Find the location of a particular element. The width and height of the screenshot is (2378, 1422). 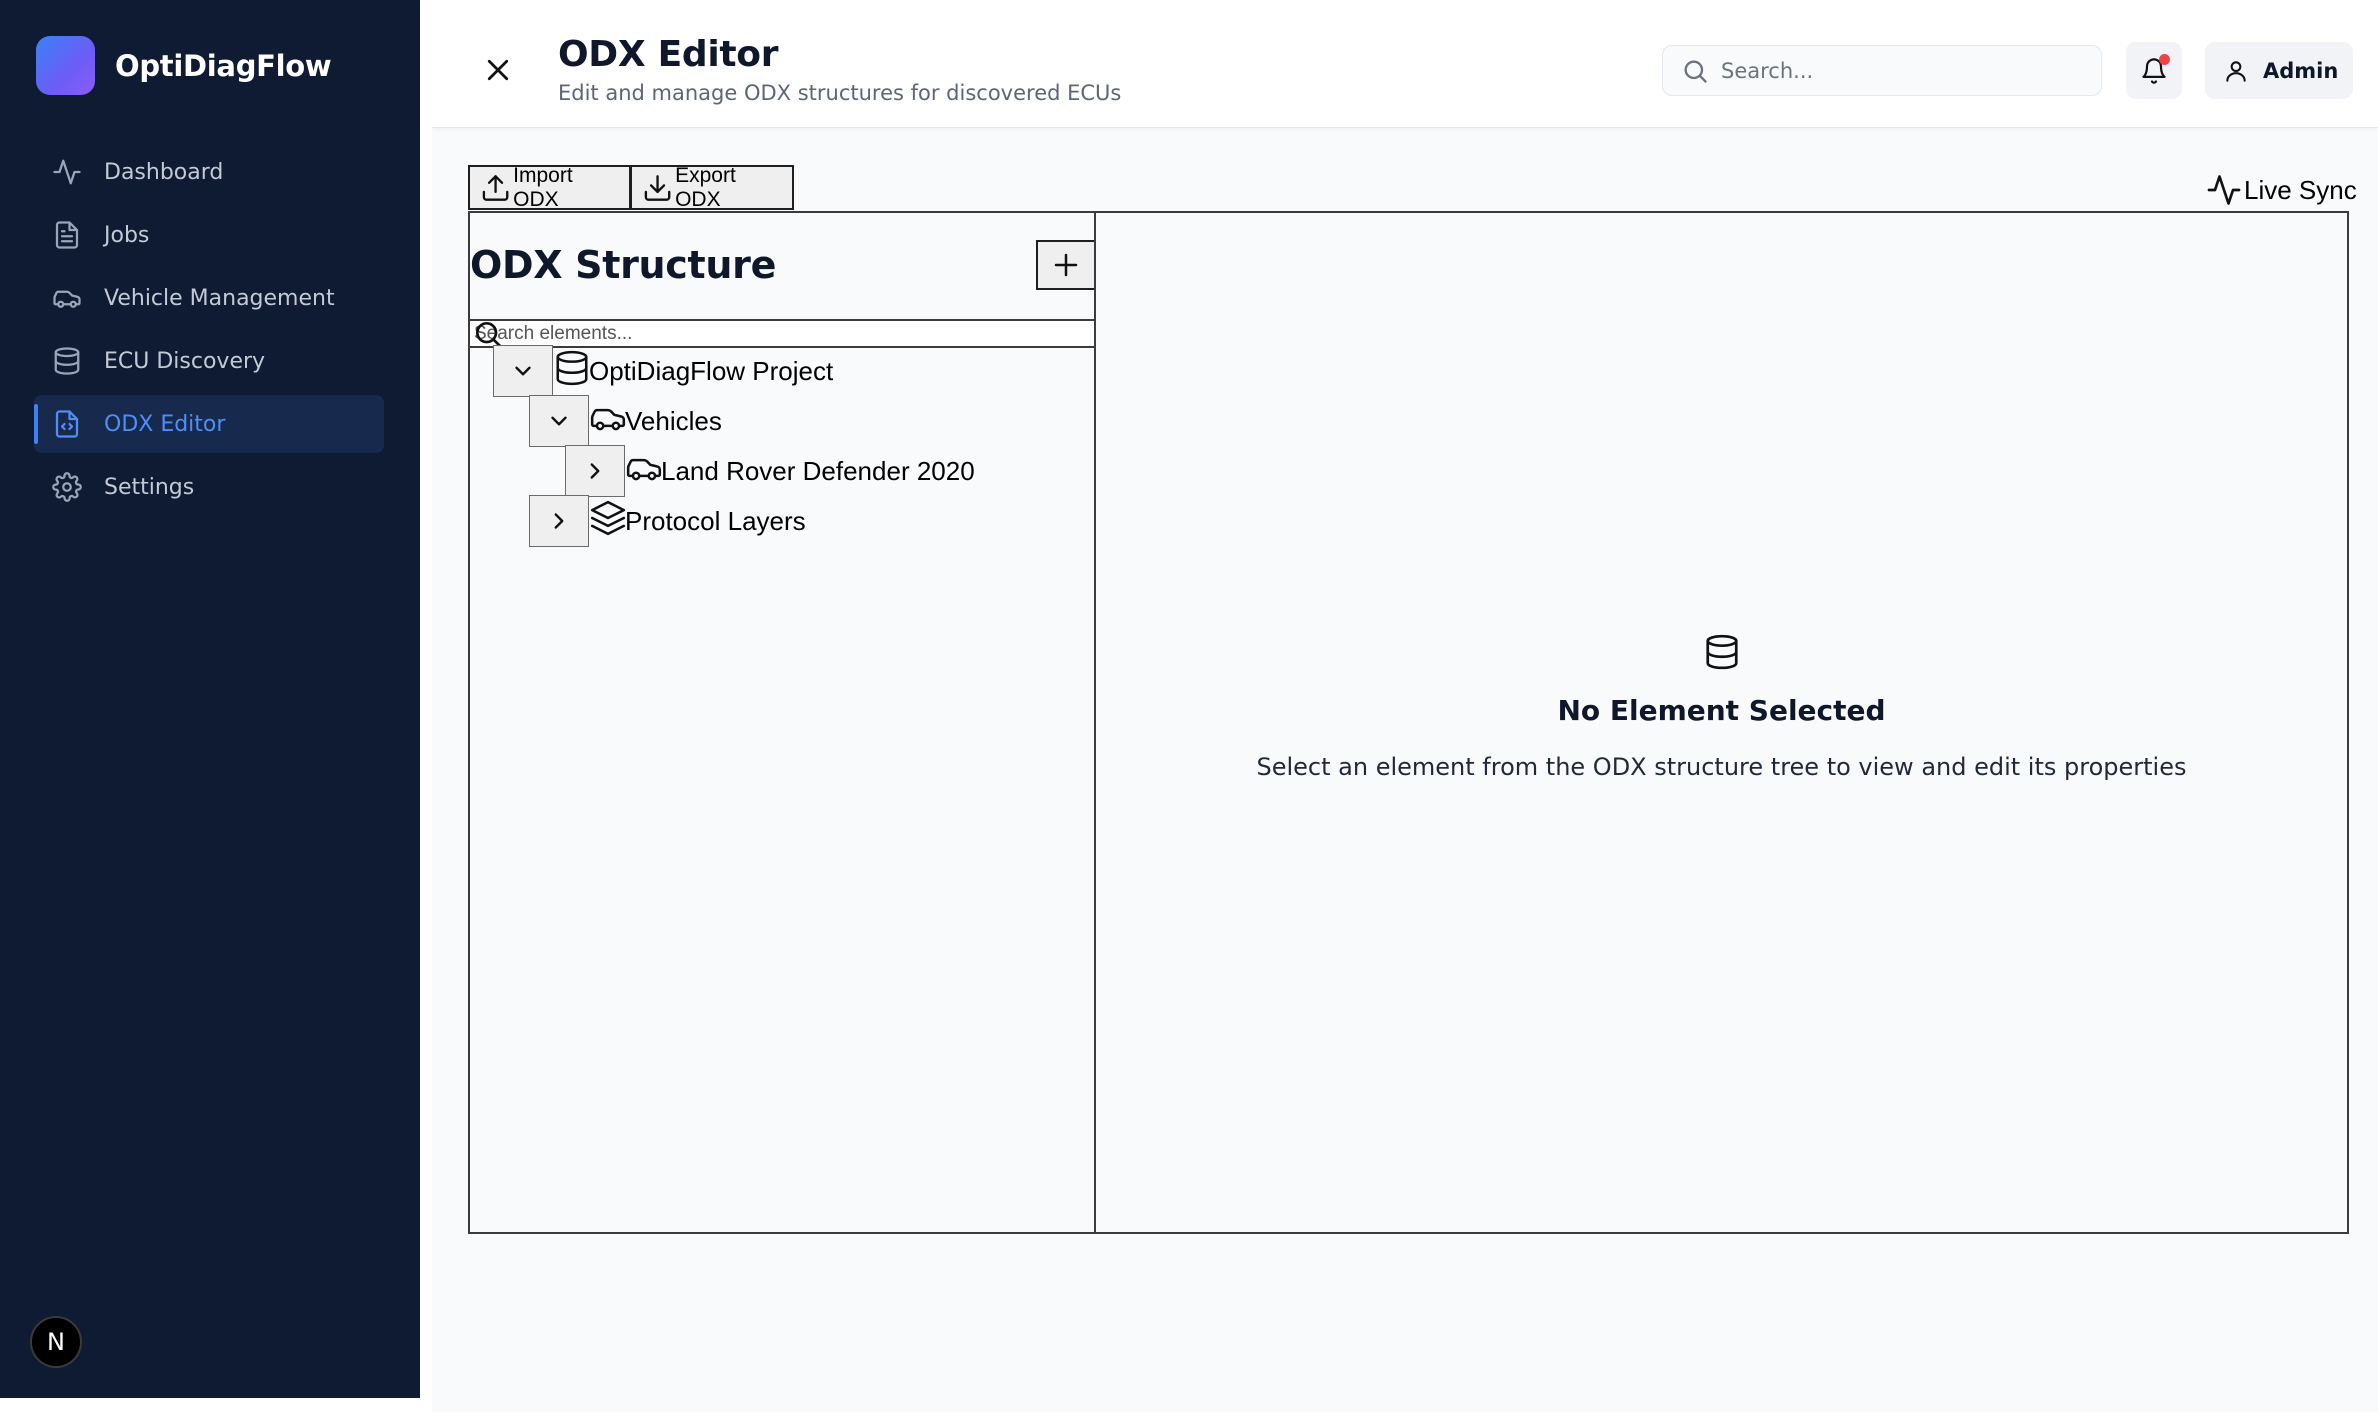

sidebar-item-label: Jobs is located at coordinates (127, 235).